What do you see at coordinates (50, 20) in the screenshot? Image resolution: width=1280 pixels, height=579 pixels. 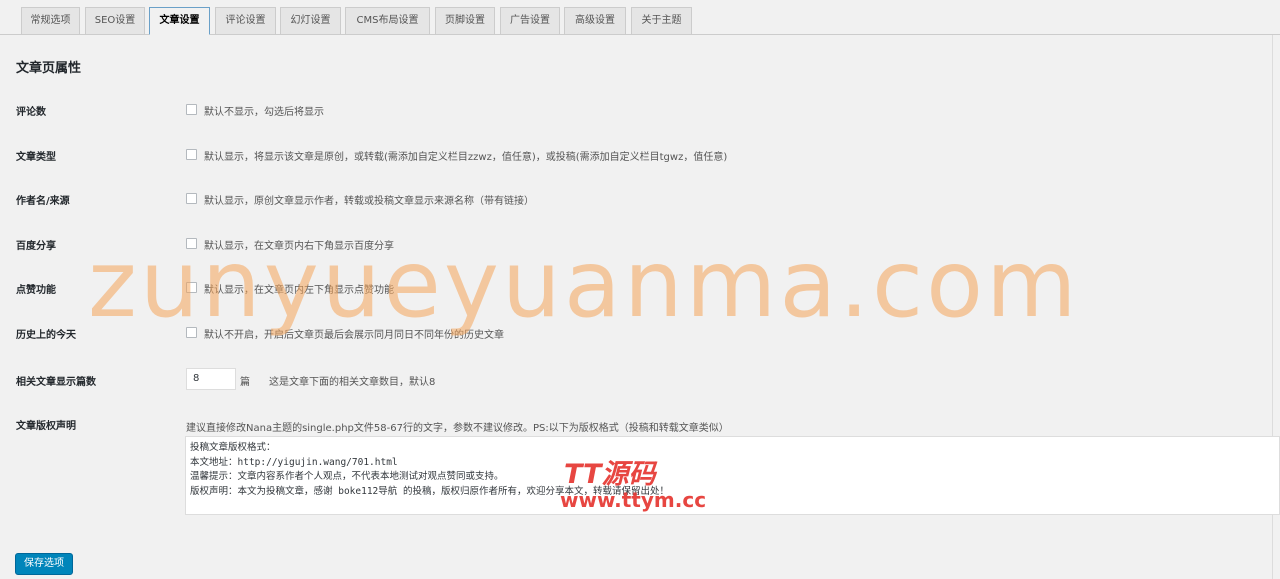 I see `tab-general: 常规选项` at bounding box center [50, 20].